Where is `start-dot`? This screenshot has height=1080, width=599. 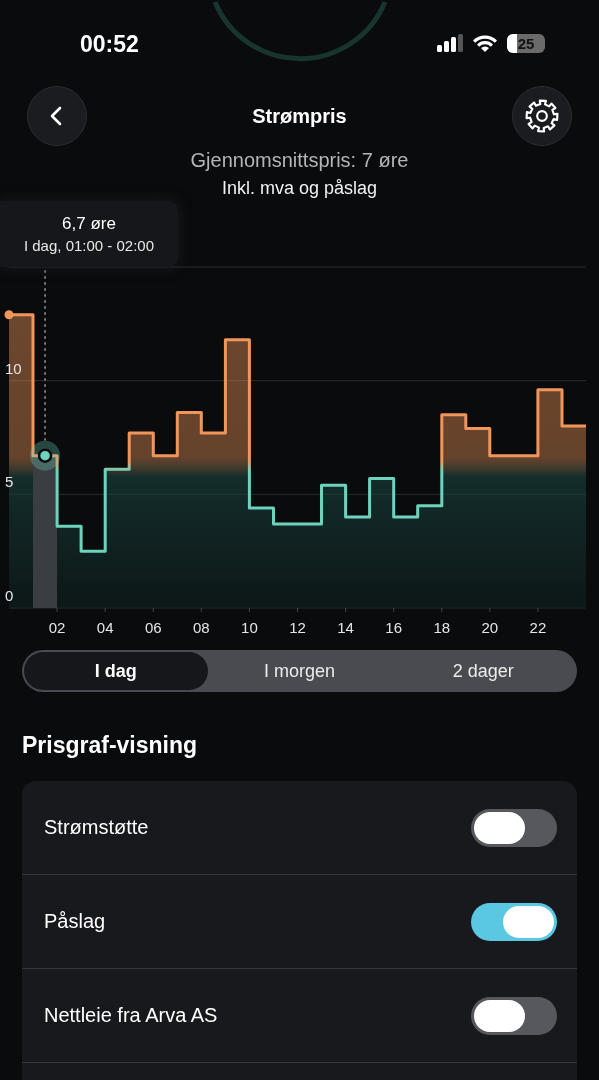 start-dot is located at coordinates (9, 315).